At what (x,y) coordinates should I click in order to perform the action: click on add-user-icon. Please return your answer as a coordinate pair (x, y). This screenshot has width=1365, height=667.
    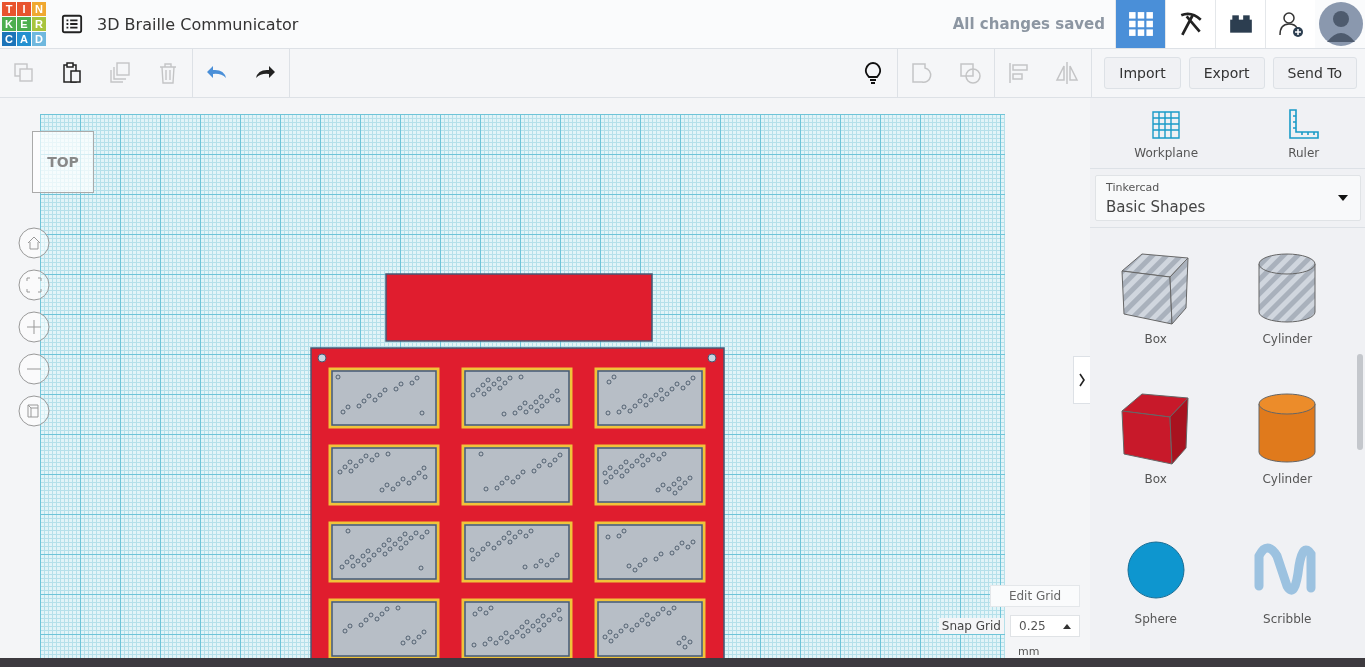
    Looking at the image, I should click on (1290, 24).